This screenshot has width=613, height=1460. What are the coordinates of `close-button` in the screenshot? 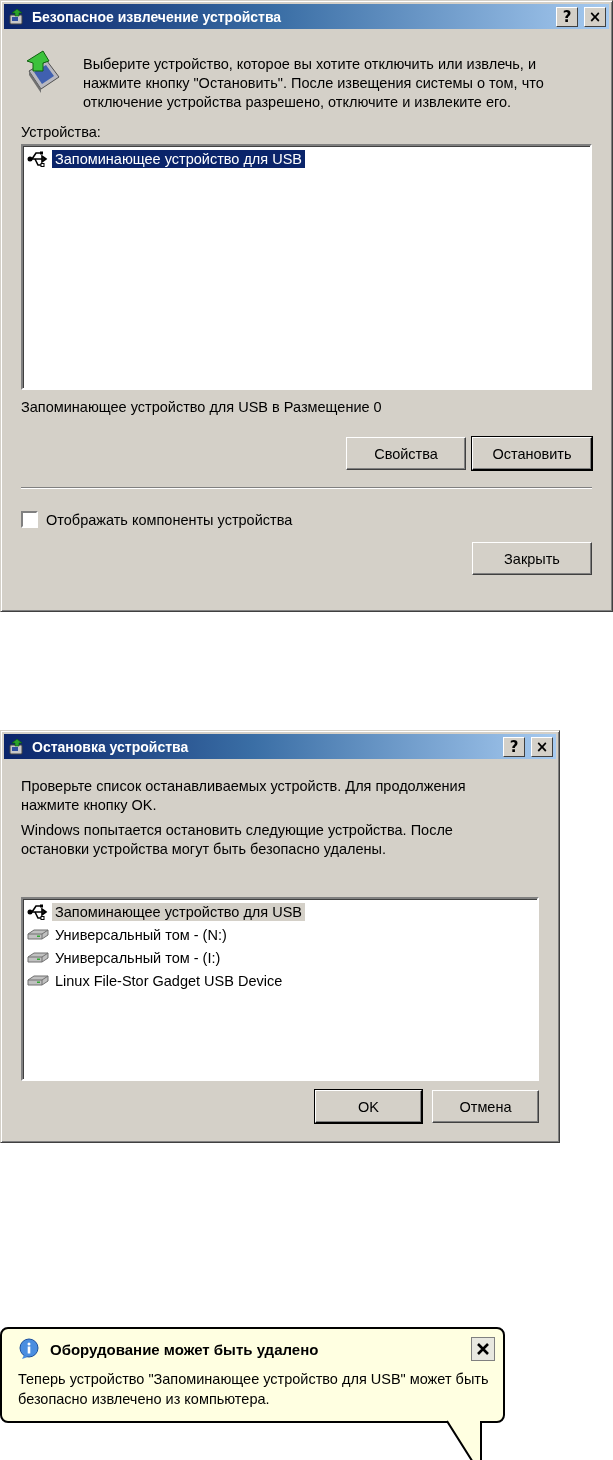 It's located at (483, 1349).